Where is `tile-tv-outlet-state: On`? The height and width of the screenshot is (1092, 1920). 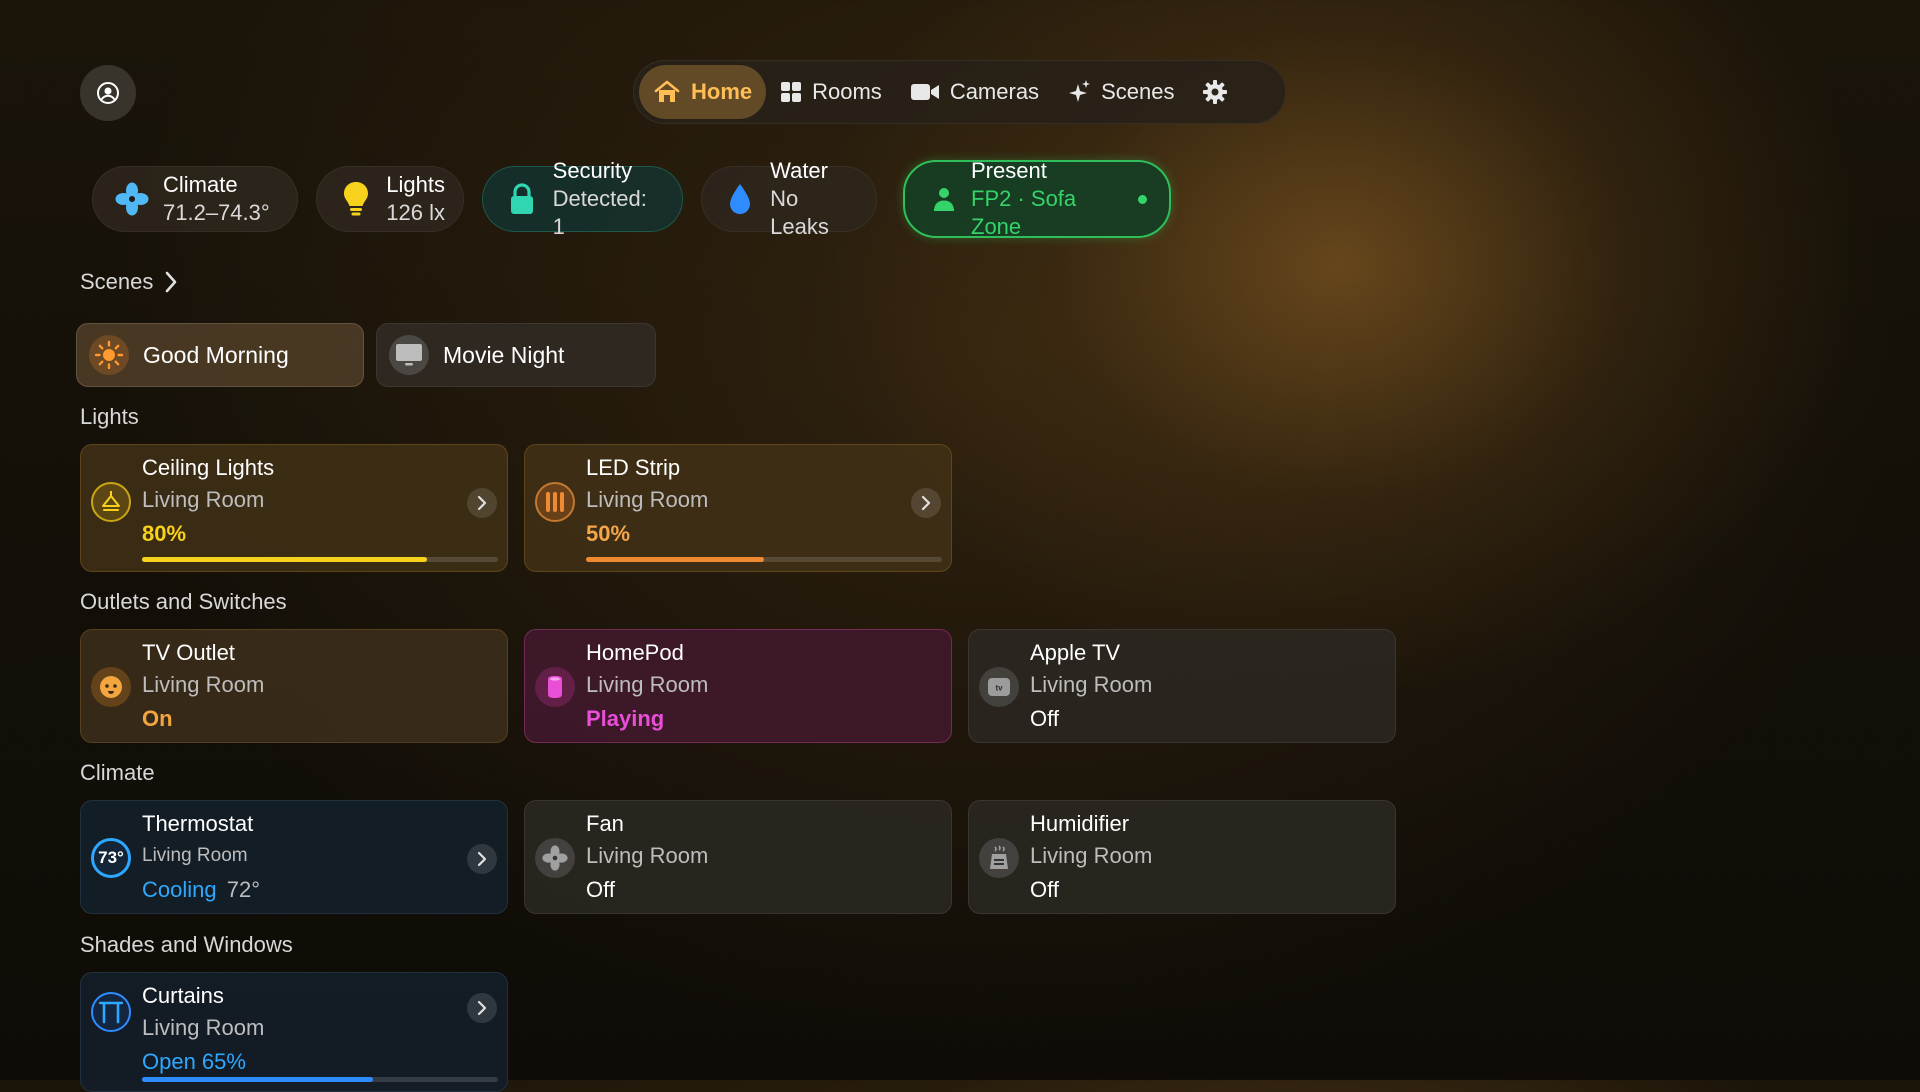
tile-tv-outlet-state: On is located at coordinates (157, 718).